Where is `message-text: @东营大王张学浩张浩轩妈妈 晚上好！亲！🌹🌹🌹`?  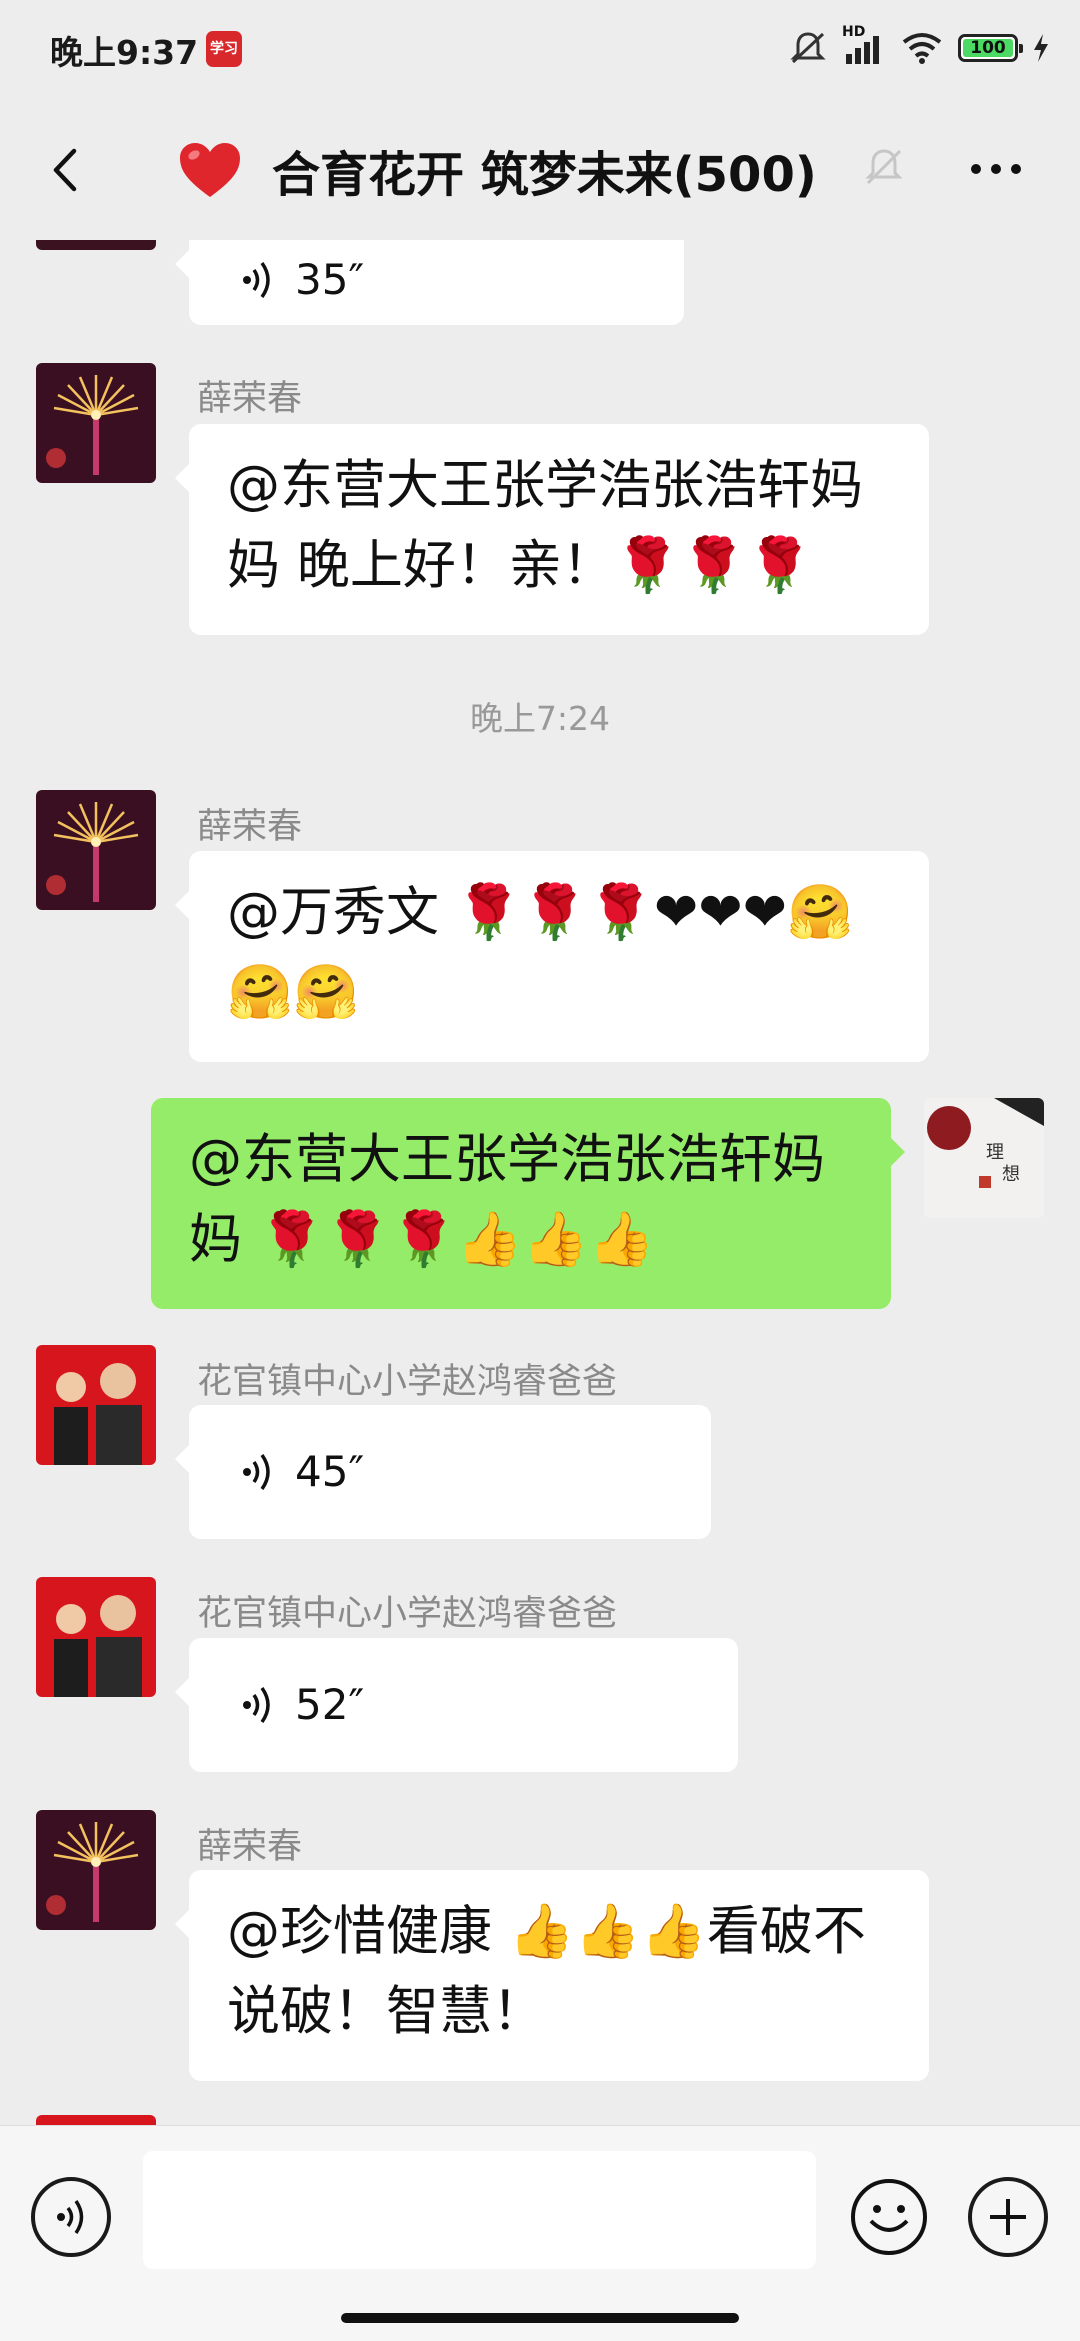 message-text: @东营大王张学浩张浩轩妈妈 晚上好！亲！🌹🌹🌹 is located at coordinates (545, 525).